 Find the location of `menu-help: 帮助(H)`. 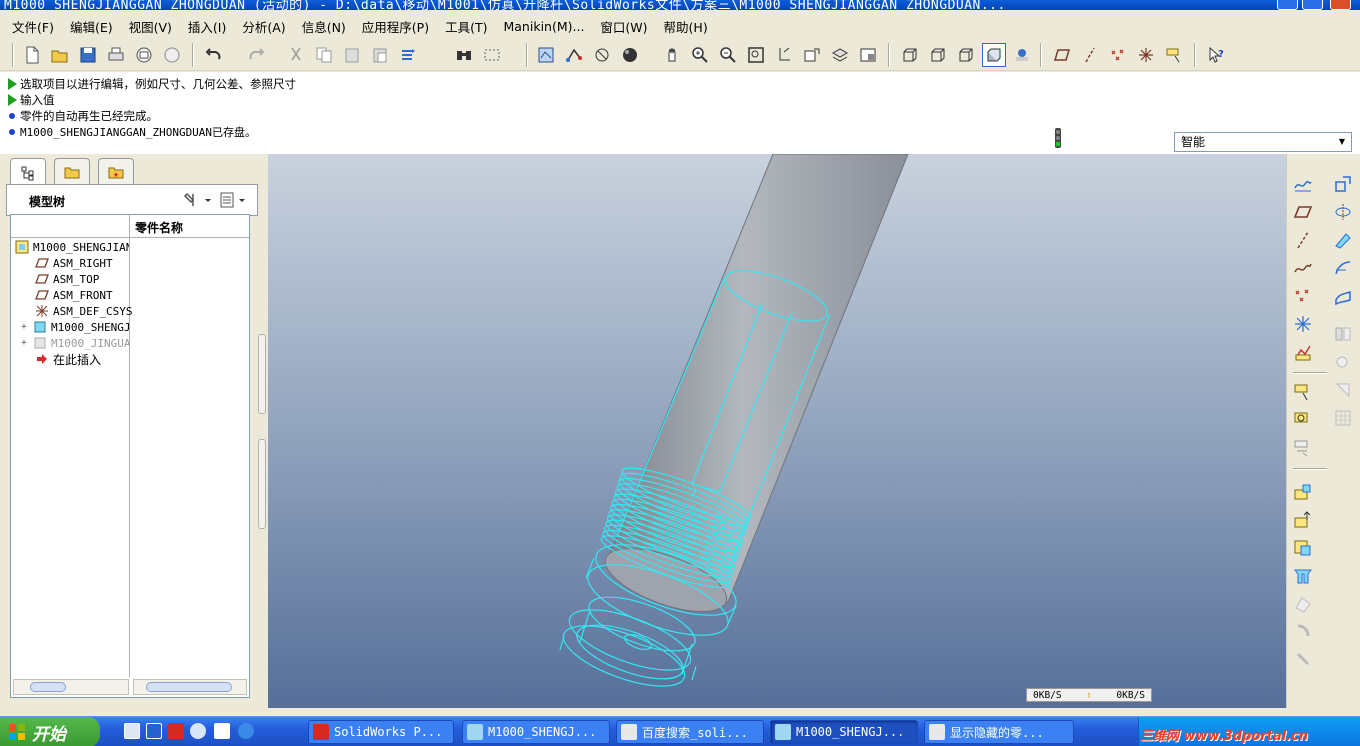

menu-help: 帮助(H) is located at coordinates (686, 26).